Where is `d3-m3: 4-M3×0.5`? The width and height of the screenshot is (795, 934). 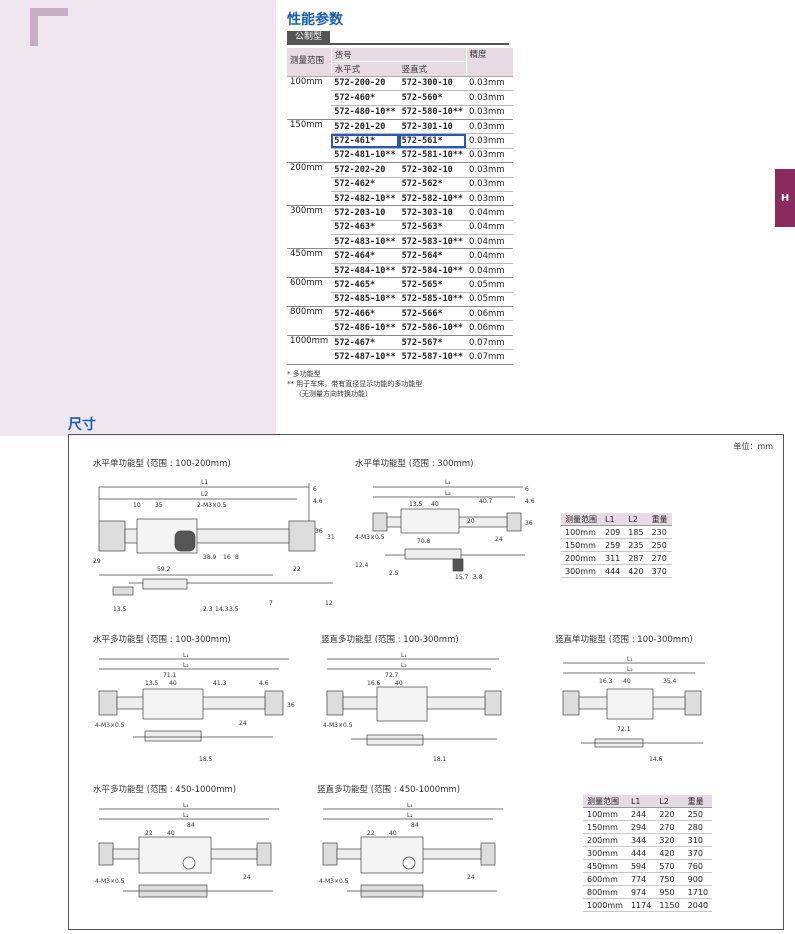 d3-m3: 4-M3×0.5 is located at coordinates (110, 725).